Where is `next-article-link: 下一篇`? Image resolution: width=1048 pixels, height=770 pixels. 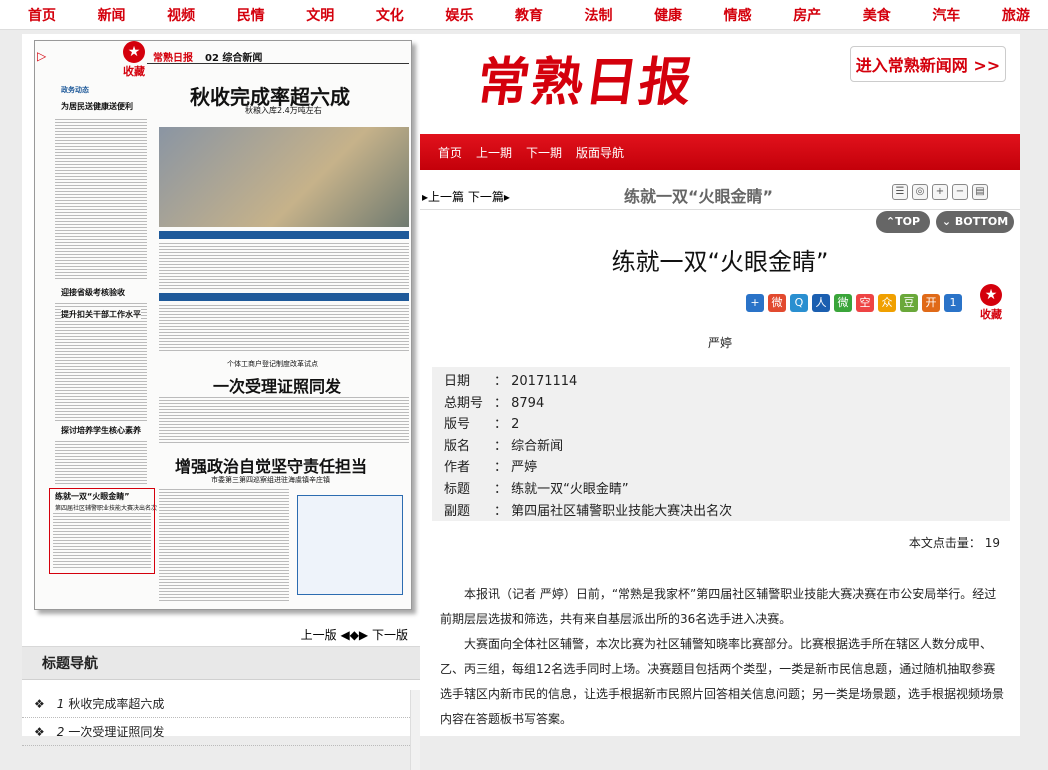 next-article-link: 下一篇 is located at coordinates (486, 197).